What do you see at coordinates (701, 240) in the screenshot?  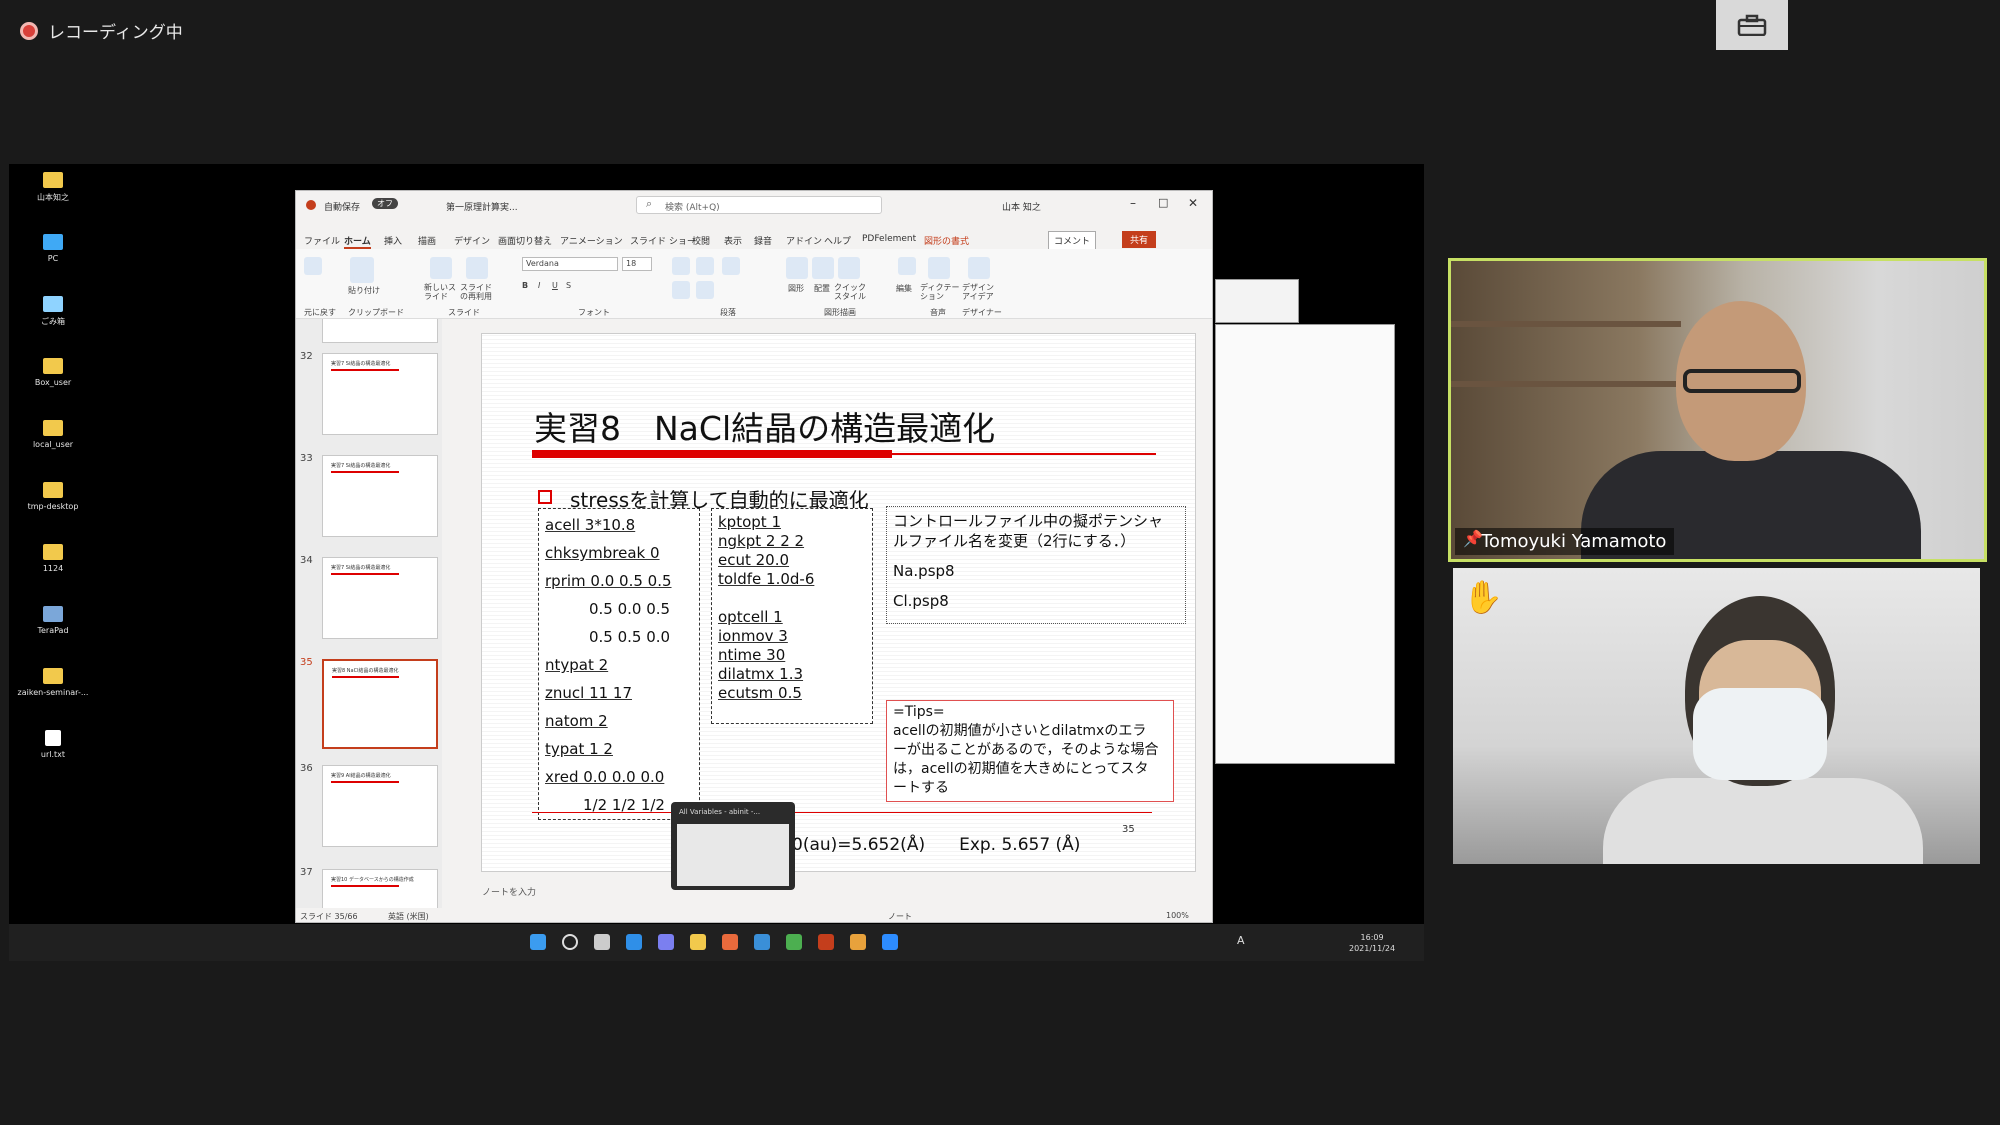 I see `tab-review: 校閲` at bounding box center [701, 240].